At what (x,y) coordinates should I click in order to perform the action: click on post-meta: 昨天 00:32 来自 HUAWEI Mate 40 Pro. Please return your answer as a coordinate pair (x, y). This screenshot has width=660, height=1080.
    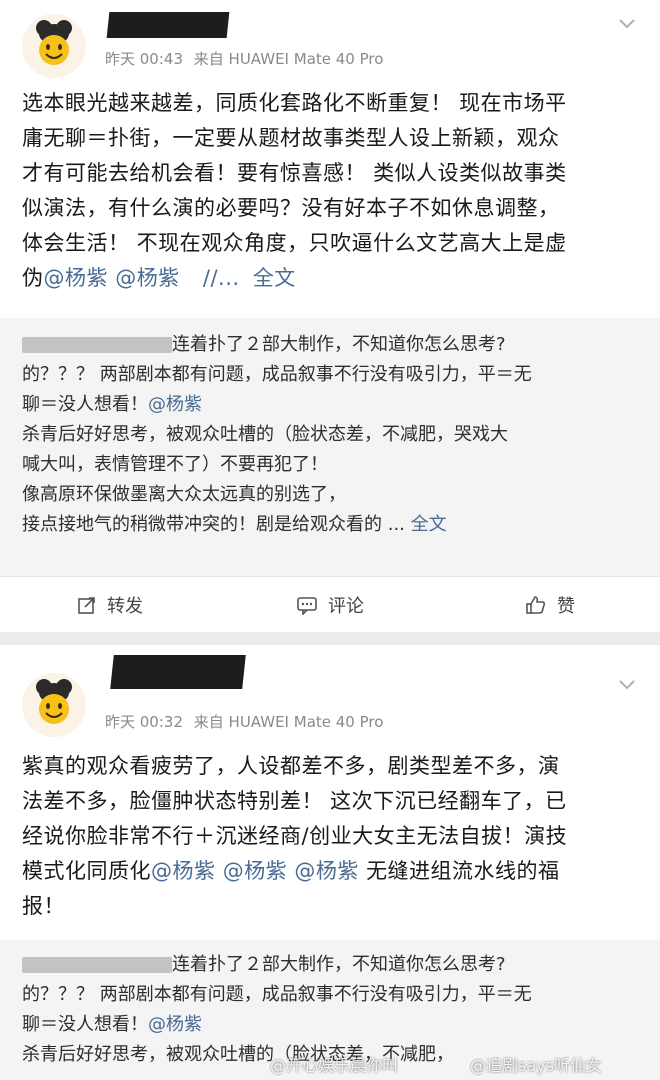
    Looking at the image, I should click on (247, 721).